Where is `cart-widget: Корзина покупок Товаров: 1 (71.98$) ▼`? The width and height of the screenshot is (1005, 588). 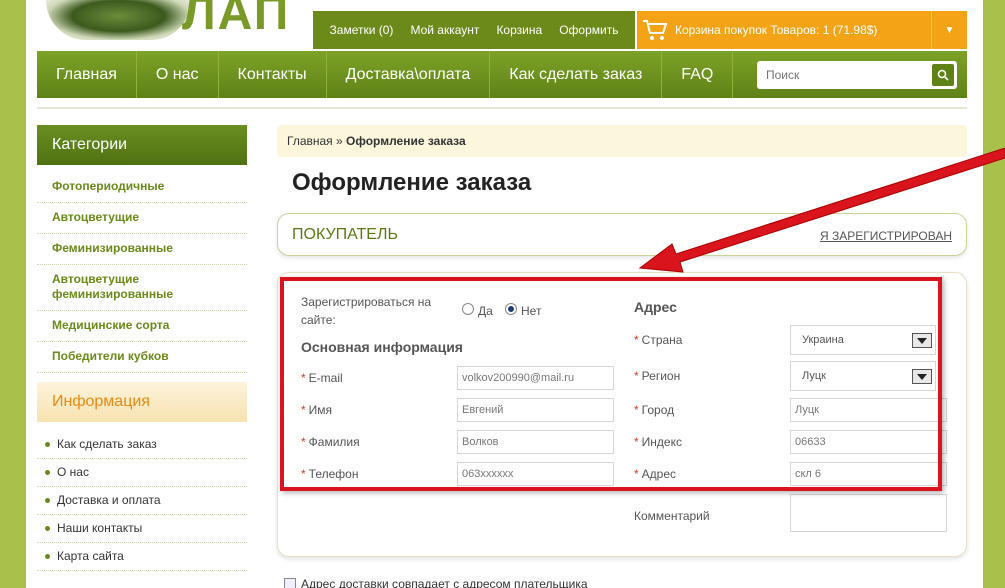 cart-widget: Корзина покупок Товаров: 1 (71.98$) ▼ is located at coordinates (802, 30).